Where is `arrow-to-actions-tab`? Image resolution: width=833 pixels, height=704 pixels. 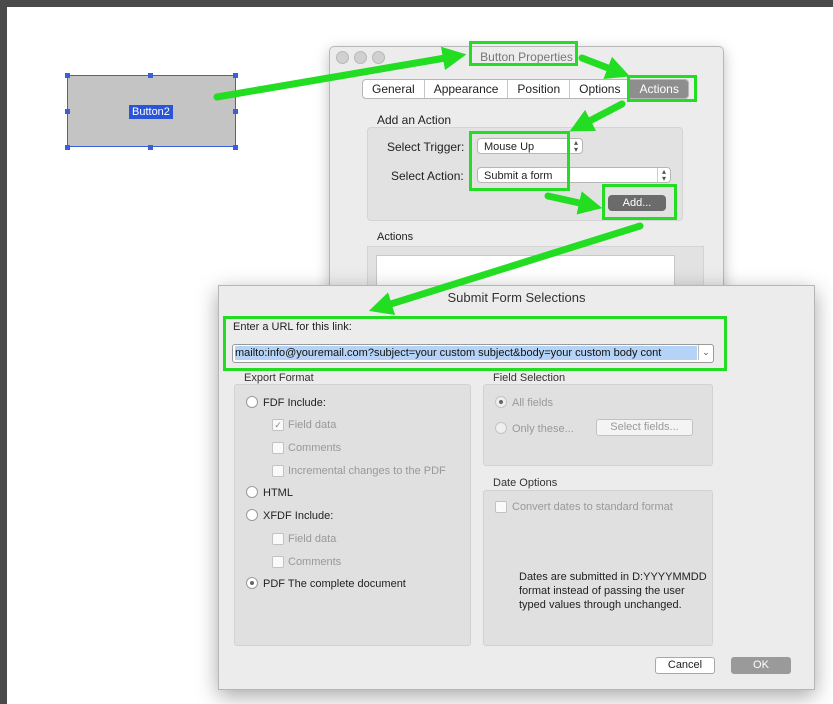
arrow-to-actions-tab is located at coordinates (604, 66).